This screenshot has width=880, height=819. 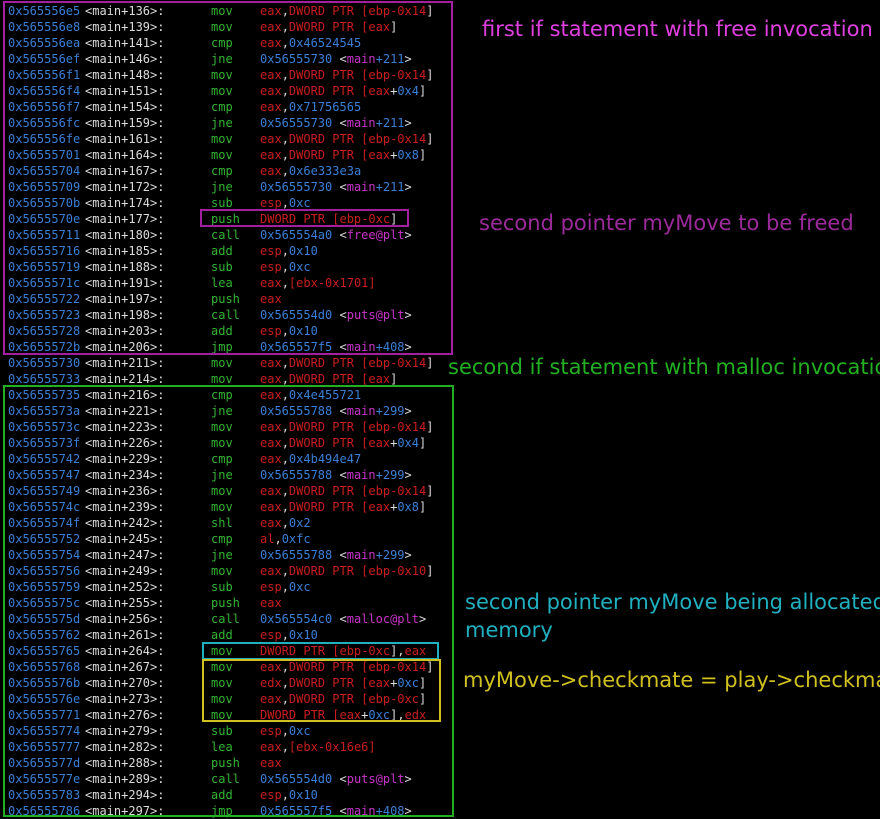 I want to click on checkmate-assign-annotation: myMove->checkmate = play->checkmate, so click(x=671, y=680).